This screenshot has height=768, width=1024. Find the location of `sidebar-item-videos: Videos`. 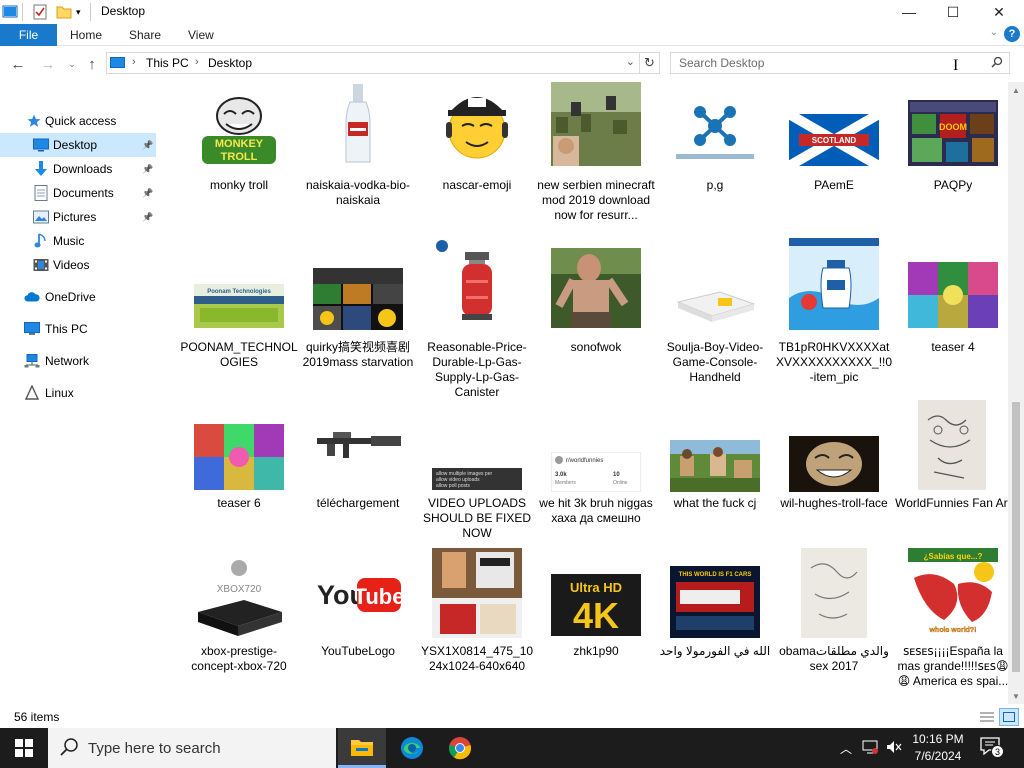

sidebar-item-videos: Videos is located at coordinates (78, 265).